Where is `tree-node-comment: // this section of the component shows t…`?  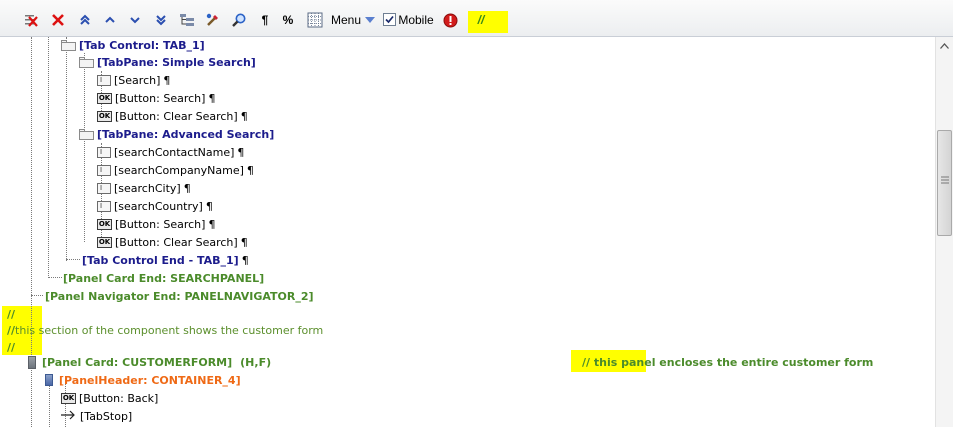 tree-node-comment: // this section of the component shows t… is located at coordinates (165, 330).